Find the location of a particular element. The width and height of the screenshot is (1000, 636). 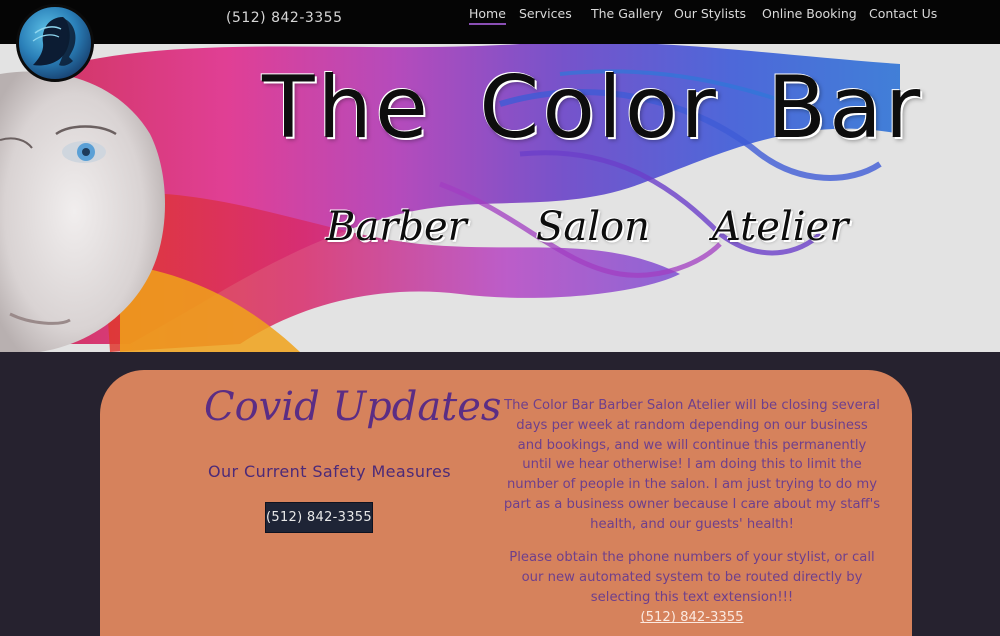

tagline-barber: Barber is located at coordinates (396, 227).